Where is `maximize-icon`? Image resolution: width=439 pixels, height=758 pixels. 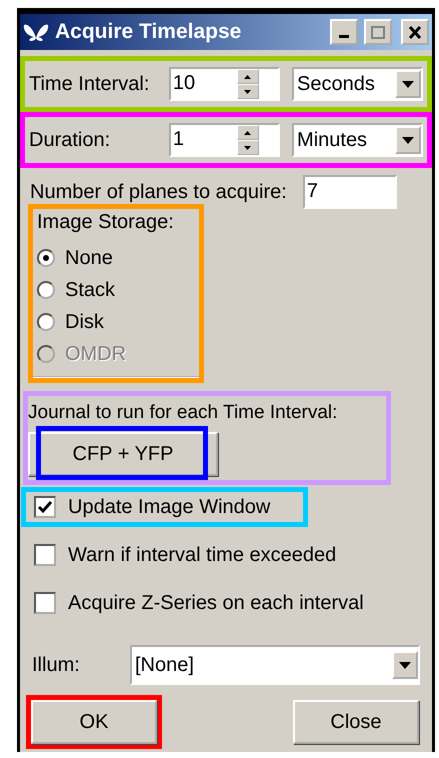
maximize-icon is located at coordinates (378, 32).